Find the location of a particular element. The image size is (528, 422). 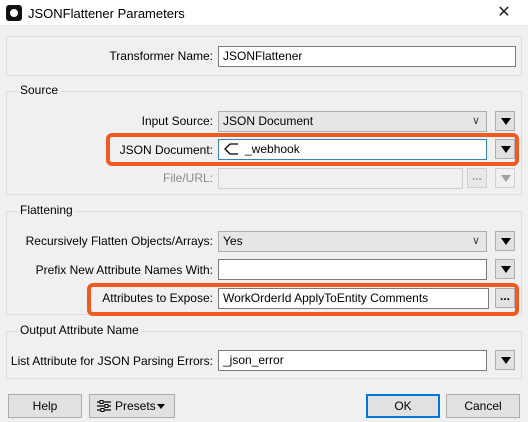

transformer-name-label: Transformer Name: is located at coordinates (161, 56).